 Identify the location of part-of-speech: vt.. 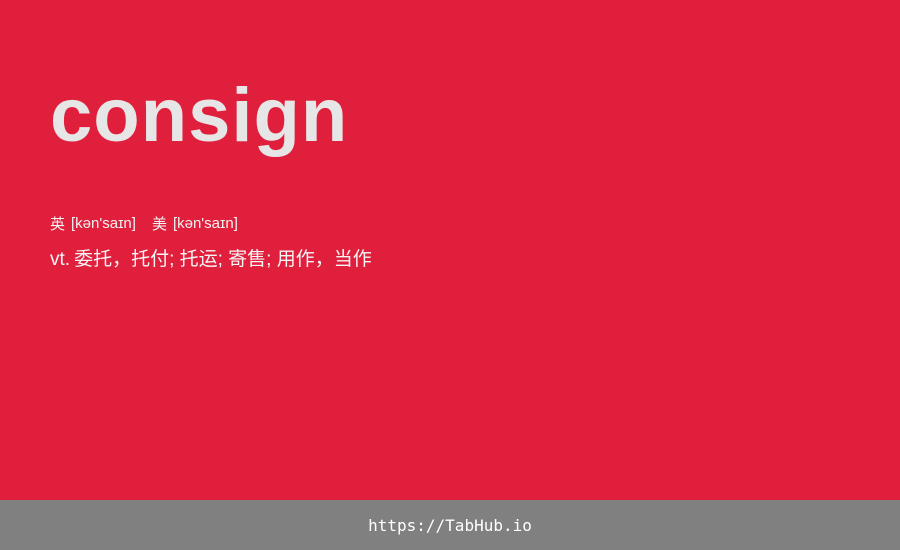
(60, 259).